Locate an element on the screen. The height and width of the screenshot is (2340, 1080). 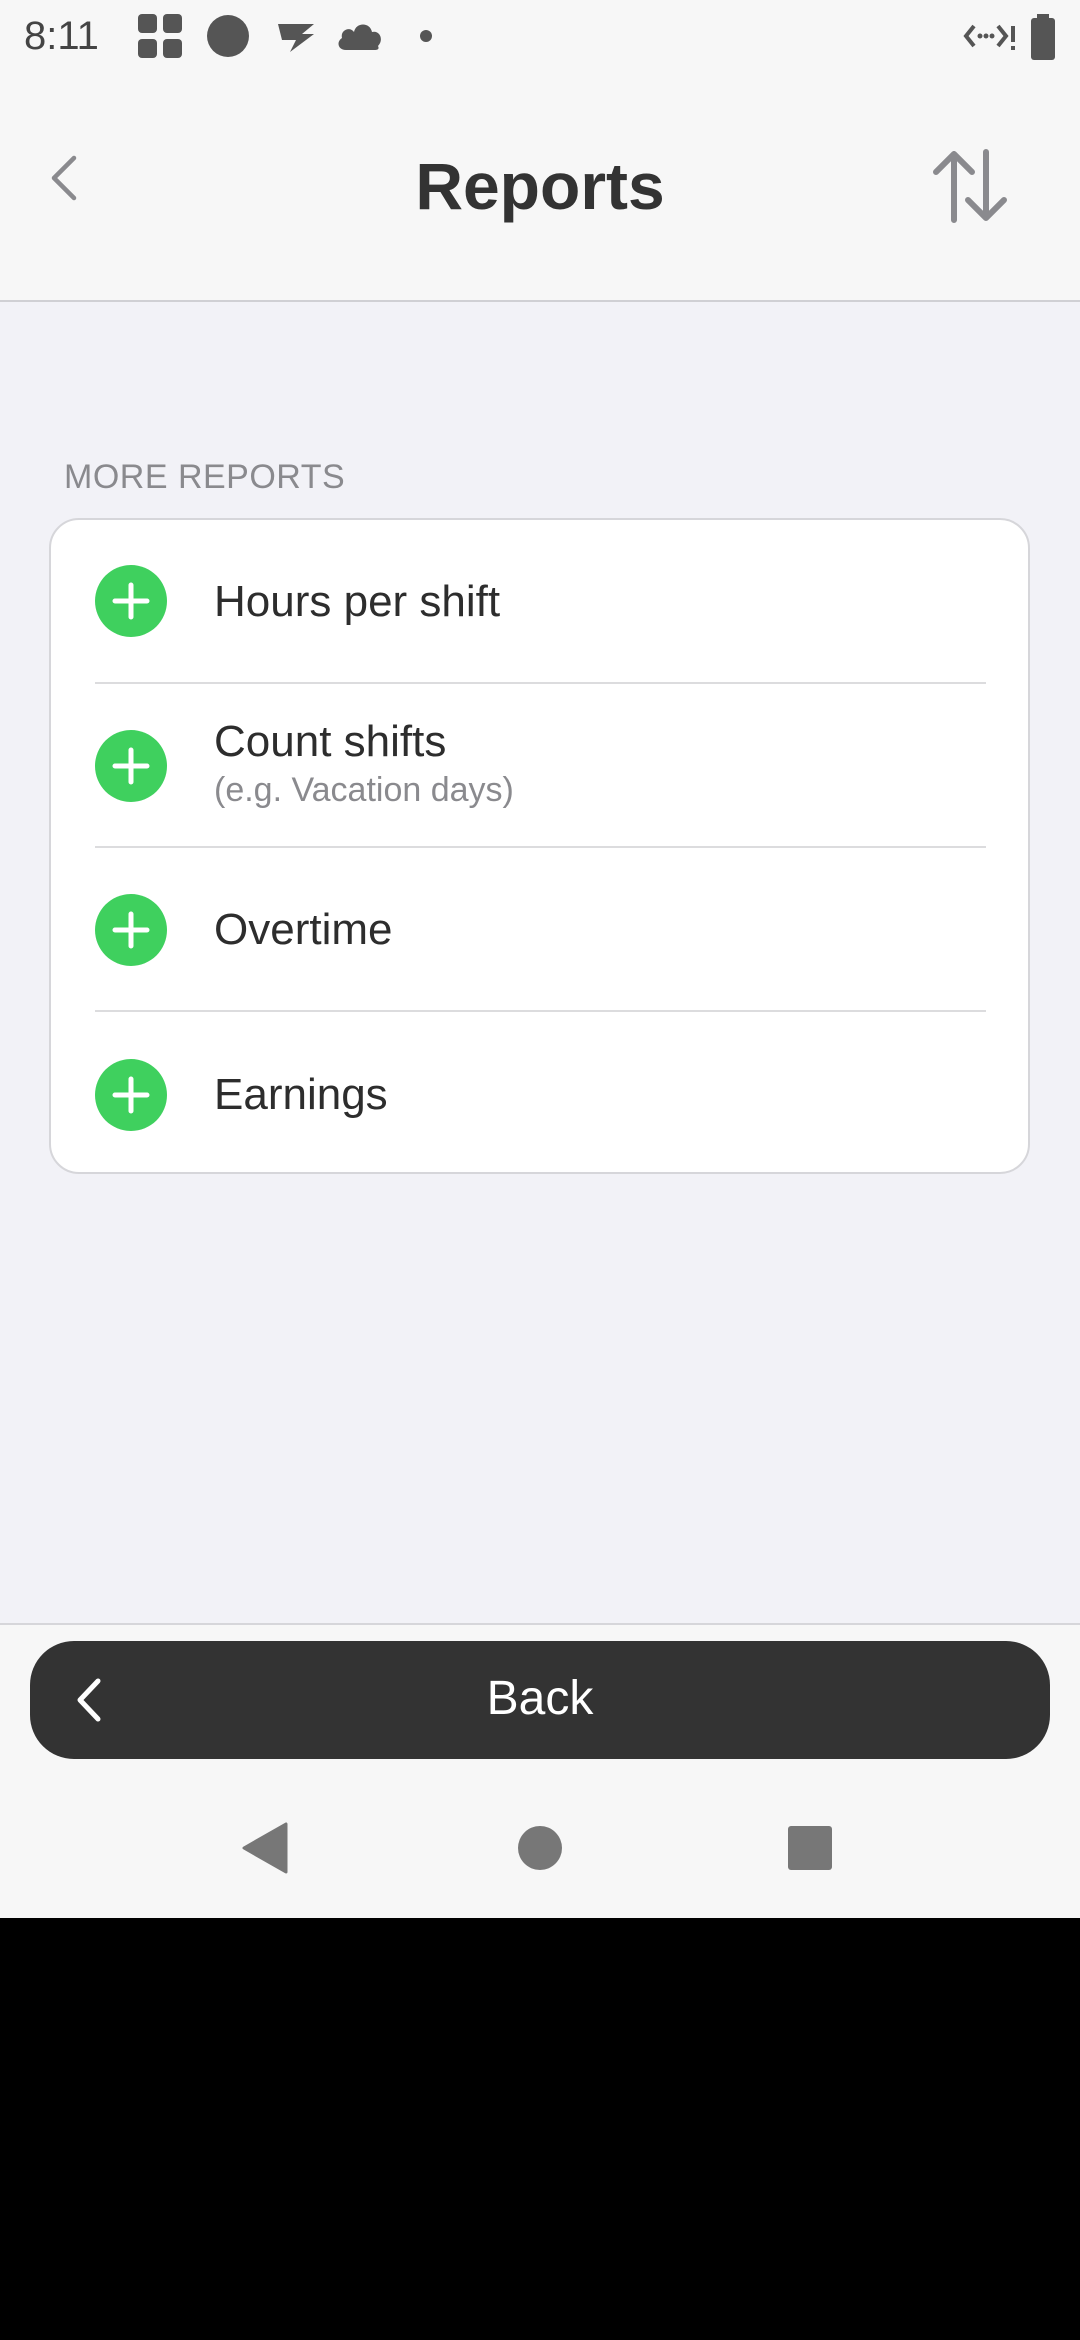
report-item-hours-per-shift: Hours per shift is located at coordinates (539, 602).